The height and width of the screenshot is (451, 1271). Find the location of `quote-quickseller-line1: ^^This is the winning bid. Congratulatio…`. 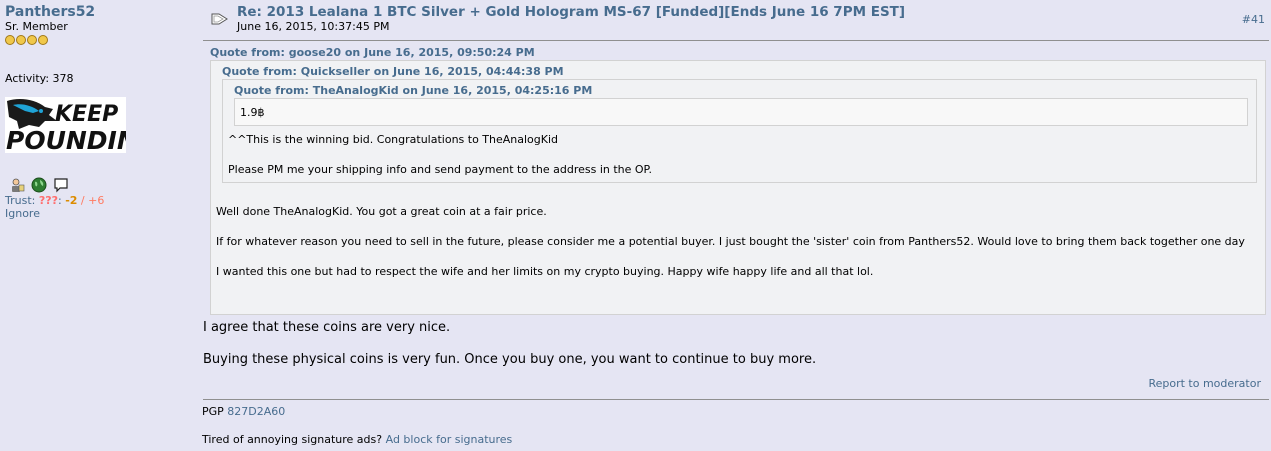

quote-quickseller-line1: ^^This is the winning bid. Congratulatio… is located at coordinates (393, 139).